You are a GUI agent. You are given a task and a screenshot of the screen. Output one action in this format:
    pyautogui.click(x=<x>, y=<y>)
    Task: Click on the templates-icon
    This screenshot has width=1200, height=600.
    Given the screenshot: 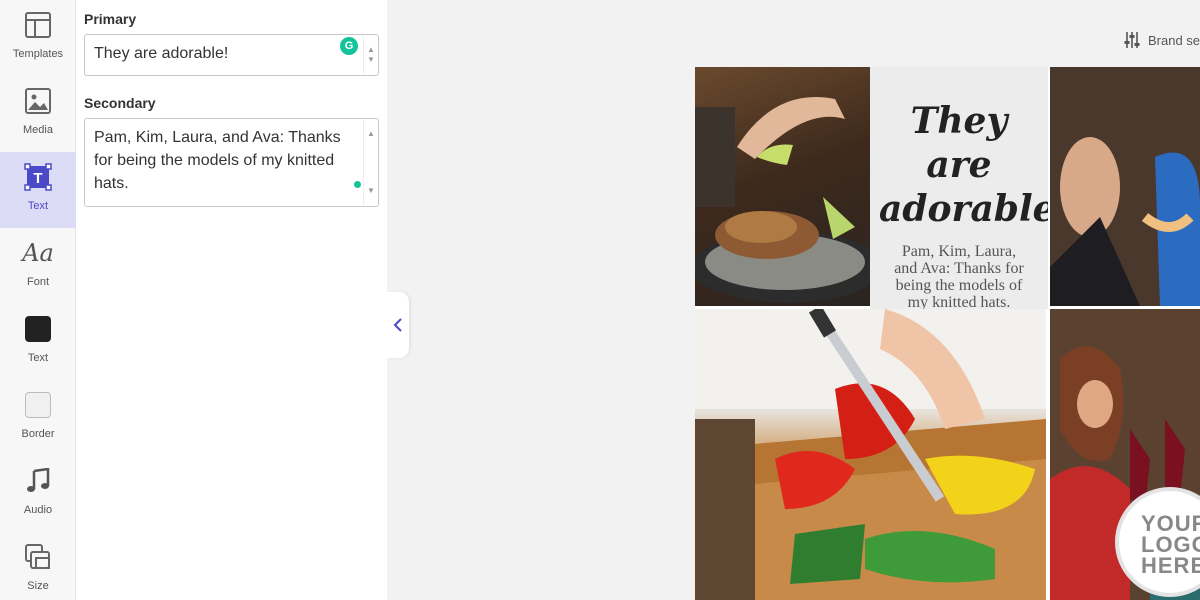 What is the action you would take?
    pyautogui.click(x=38, y=25)
    